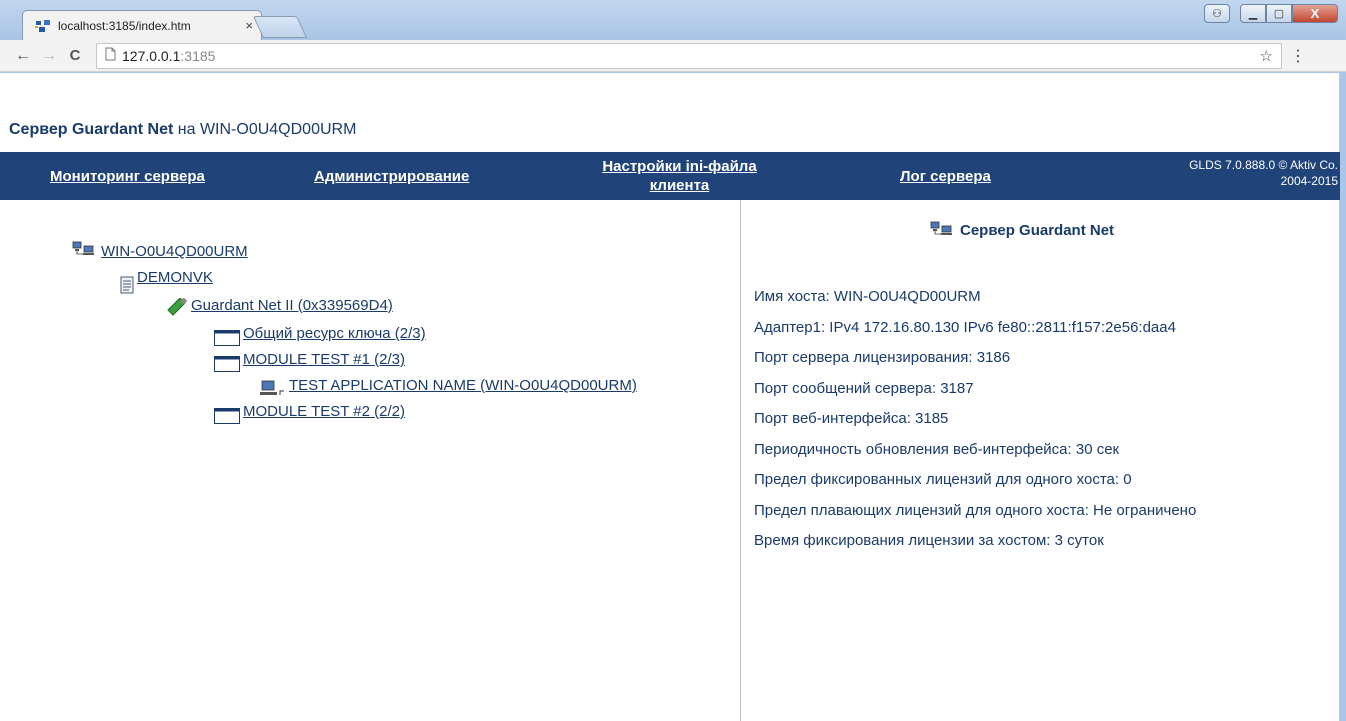  I want to click on tree-module1-node: MODULE TEST #1 (2/3), so click(309, 361).